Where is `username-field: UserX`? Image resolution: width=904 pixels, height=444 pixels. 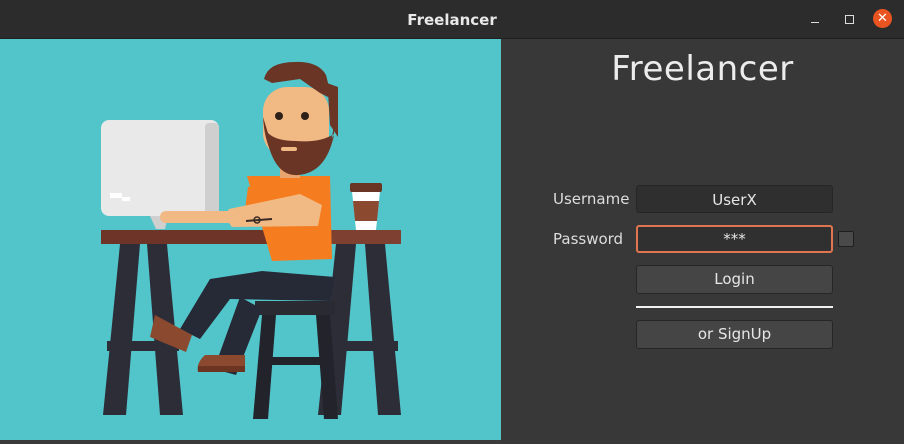 username-field: UserX is located at coordinates (734, 199).